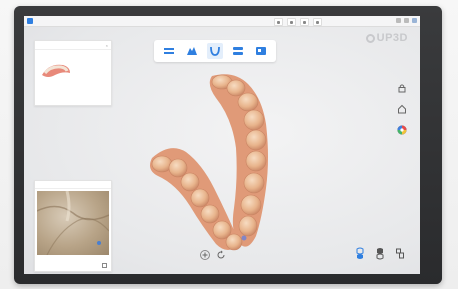 This screenshot has height=289, width=458. I want to click on full-view-button, so click(261, 51).